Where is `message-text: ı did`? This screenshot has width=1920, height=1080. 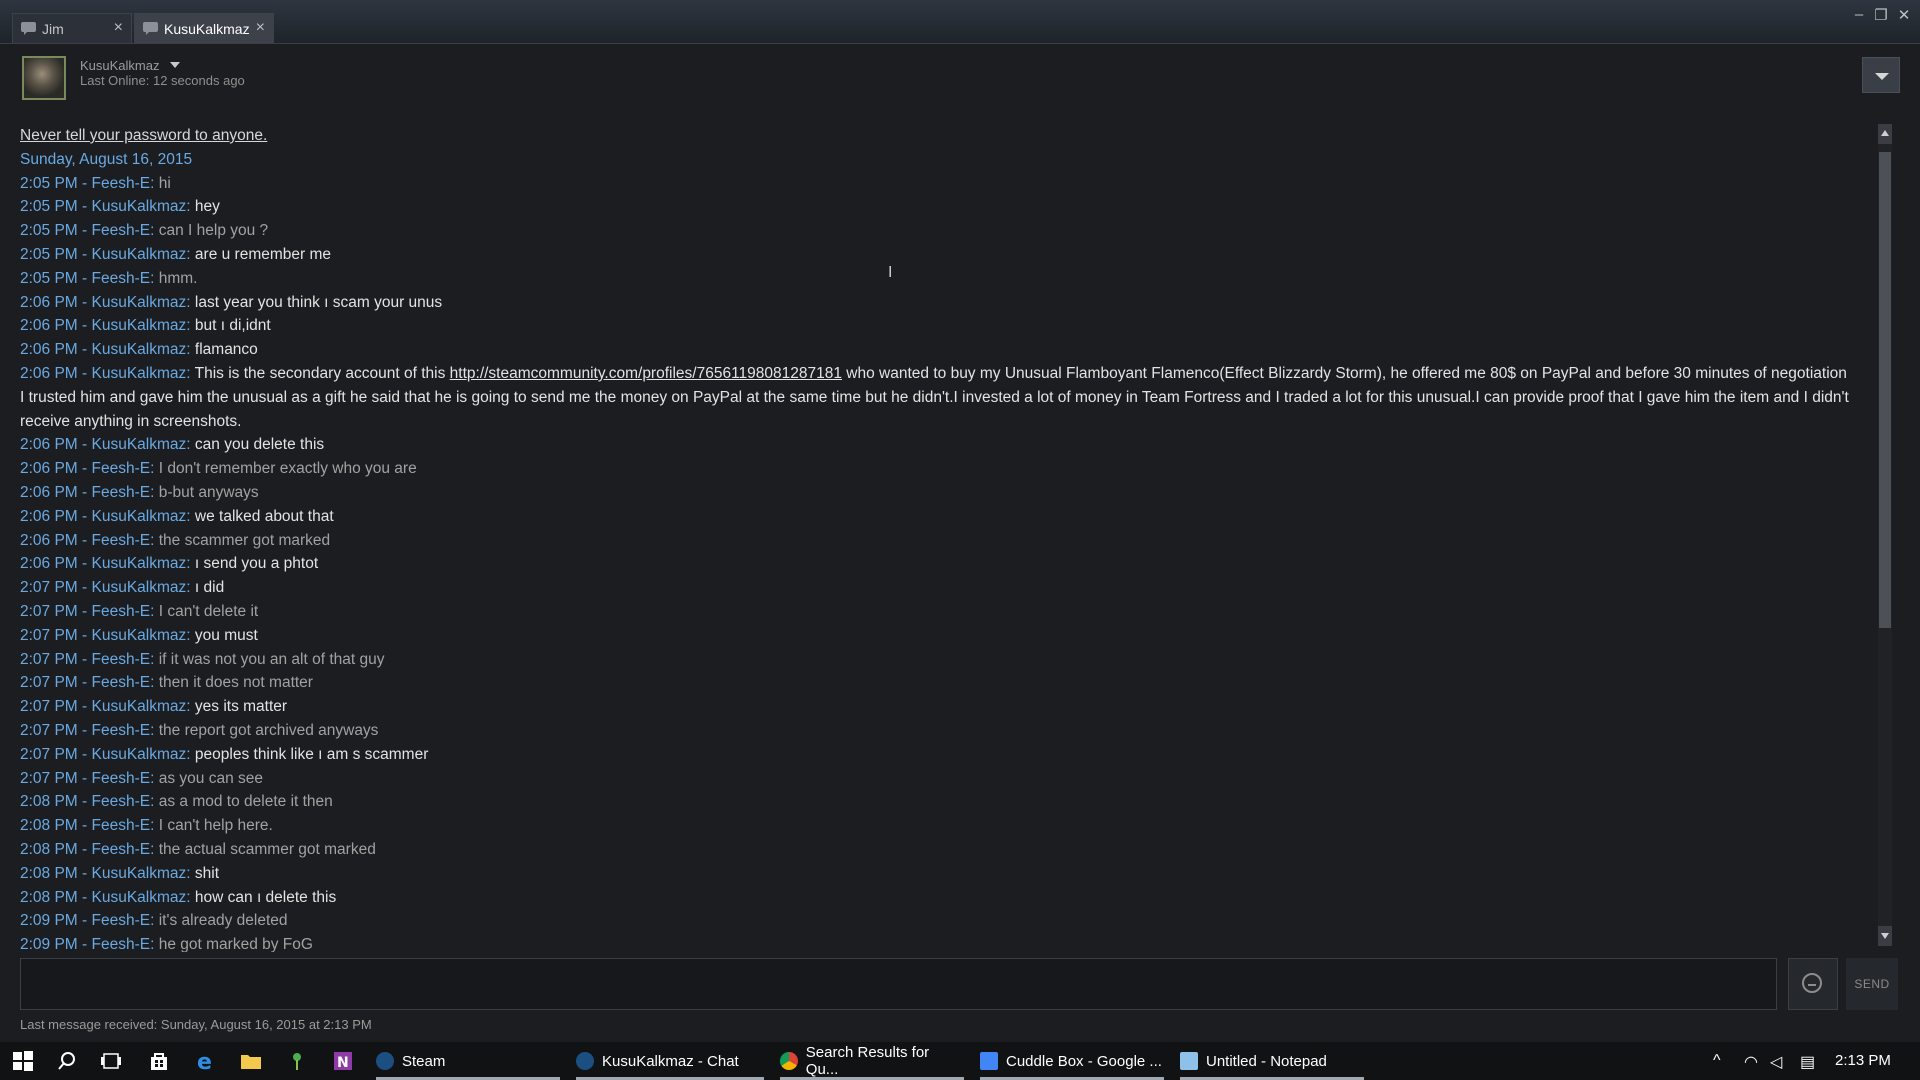 message-text: ı did is located at coordinates (209, 588).